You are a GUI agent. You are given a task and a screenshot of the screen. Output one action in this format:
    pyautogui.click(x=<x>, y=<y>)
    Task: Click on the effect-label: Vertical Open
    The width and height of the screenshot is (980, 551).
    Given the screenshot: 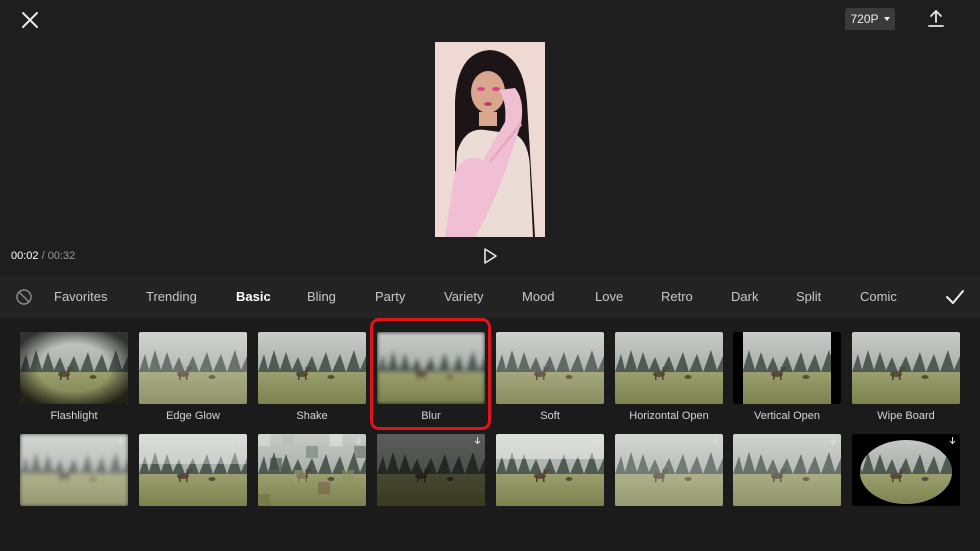 What is the action you would take?
    pyautogui.click(x=787, y=416)
    